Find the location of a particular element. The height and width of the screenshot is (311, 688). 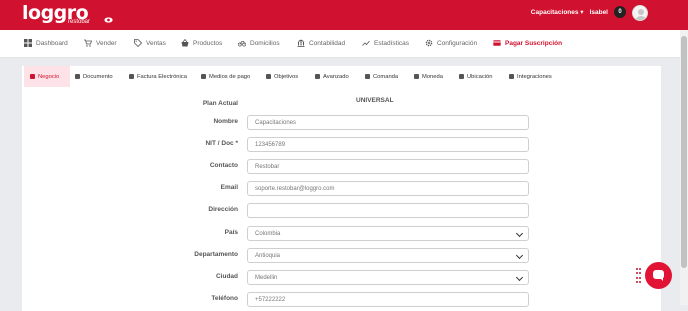

tab-objetivos: Objetivos is located at coordinates (282, 76).